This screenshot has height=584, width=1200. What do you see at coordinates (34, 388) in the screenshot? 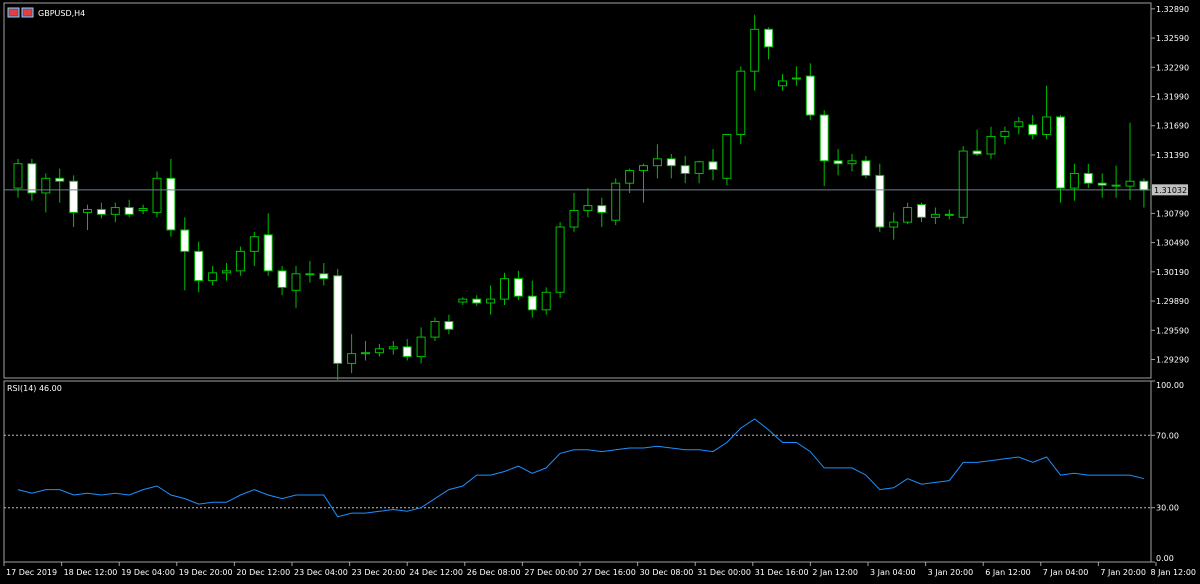
I see `rsi-header: RSI(14) 46.00` at bounding box center [34, 388].